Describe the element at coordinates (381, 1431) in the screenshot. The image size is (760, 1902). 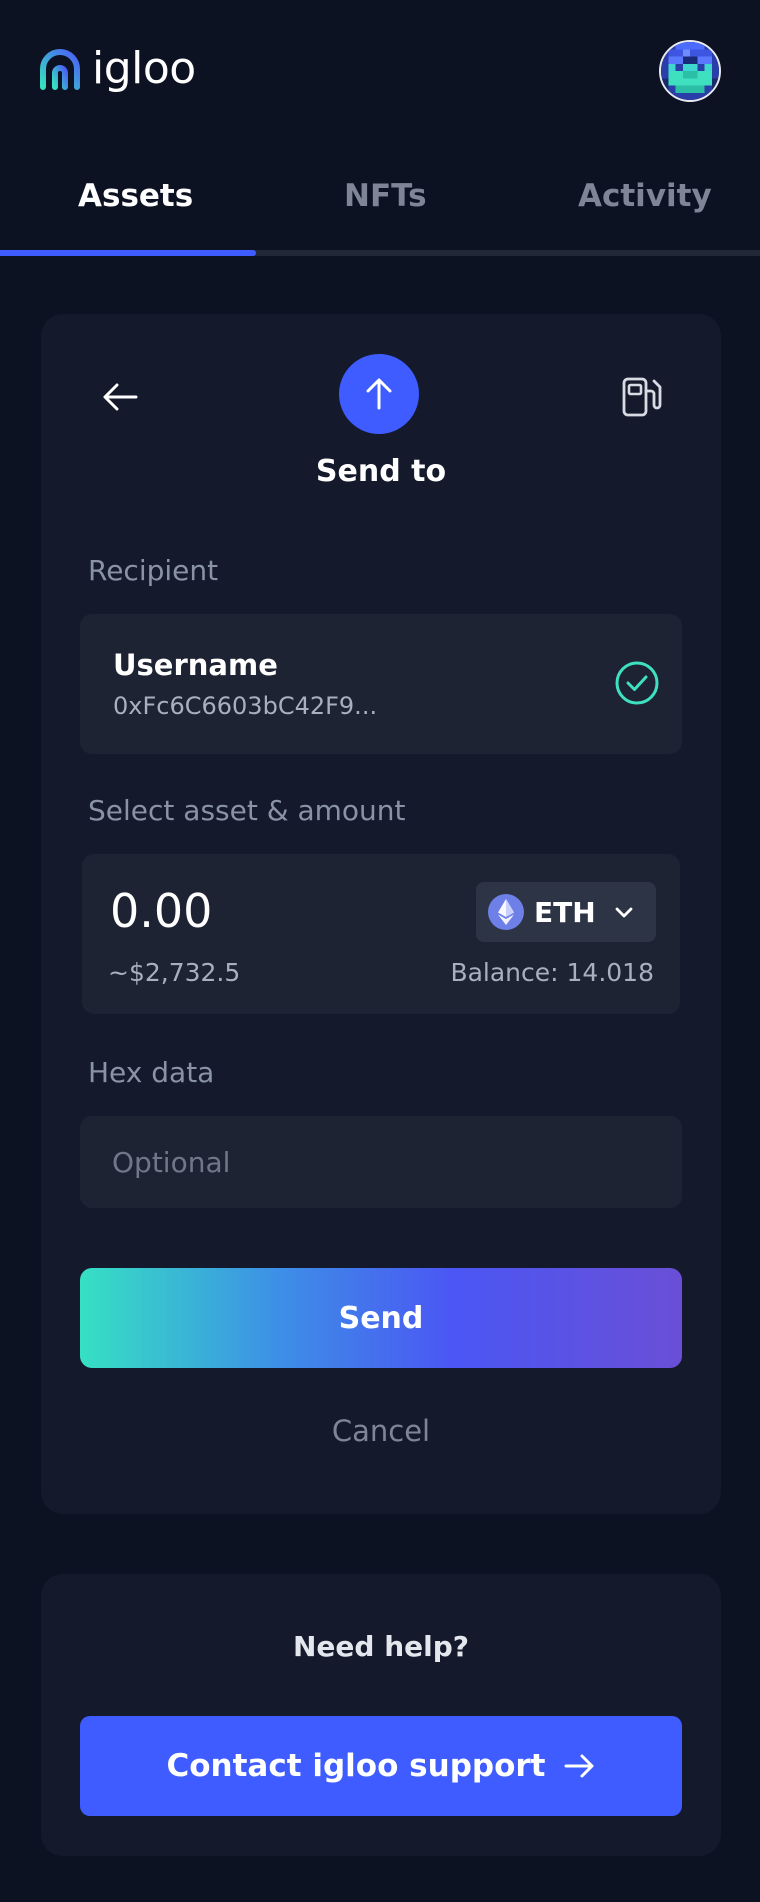
I see `cancel-button: Cancel` at that location.